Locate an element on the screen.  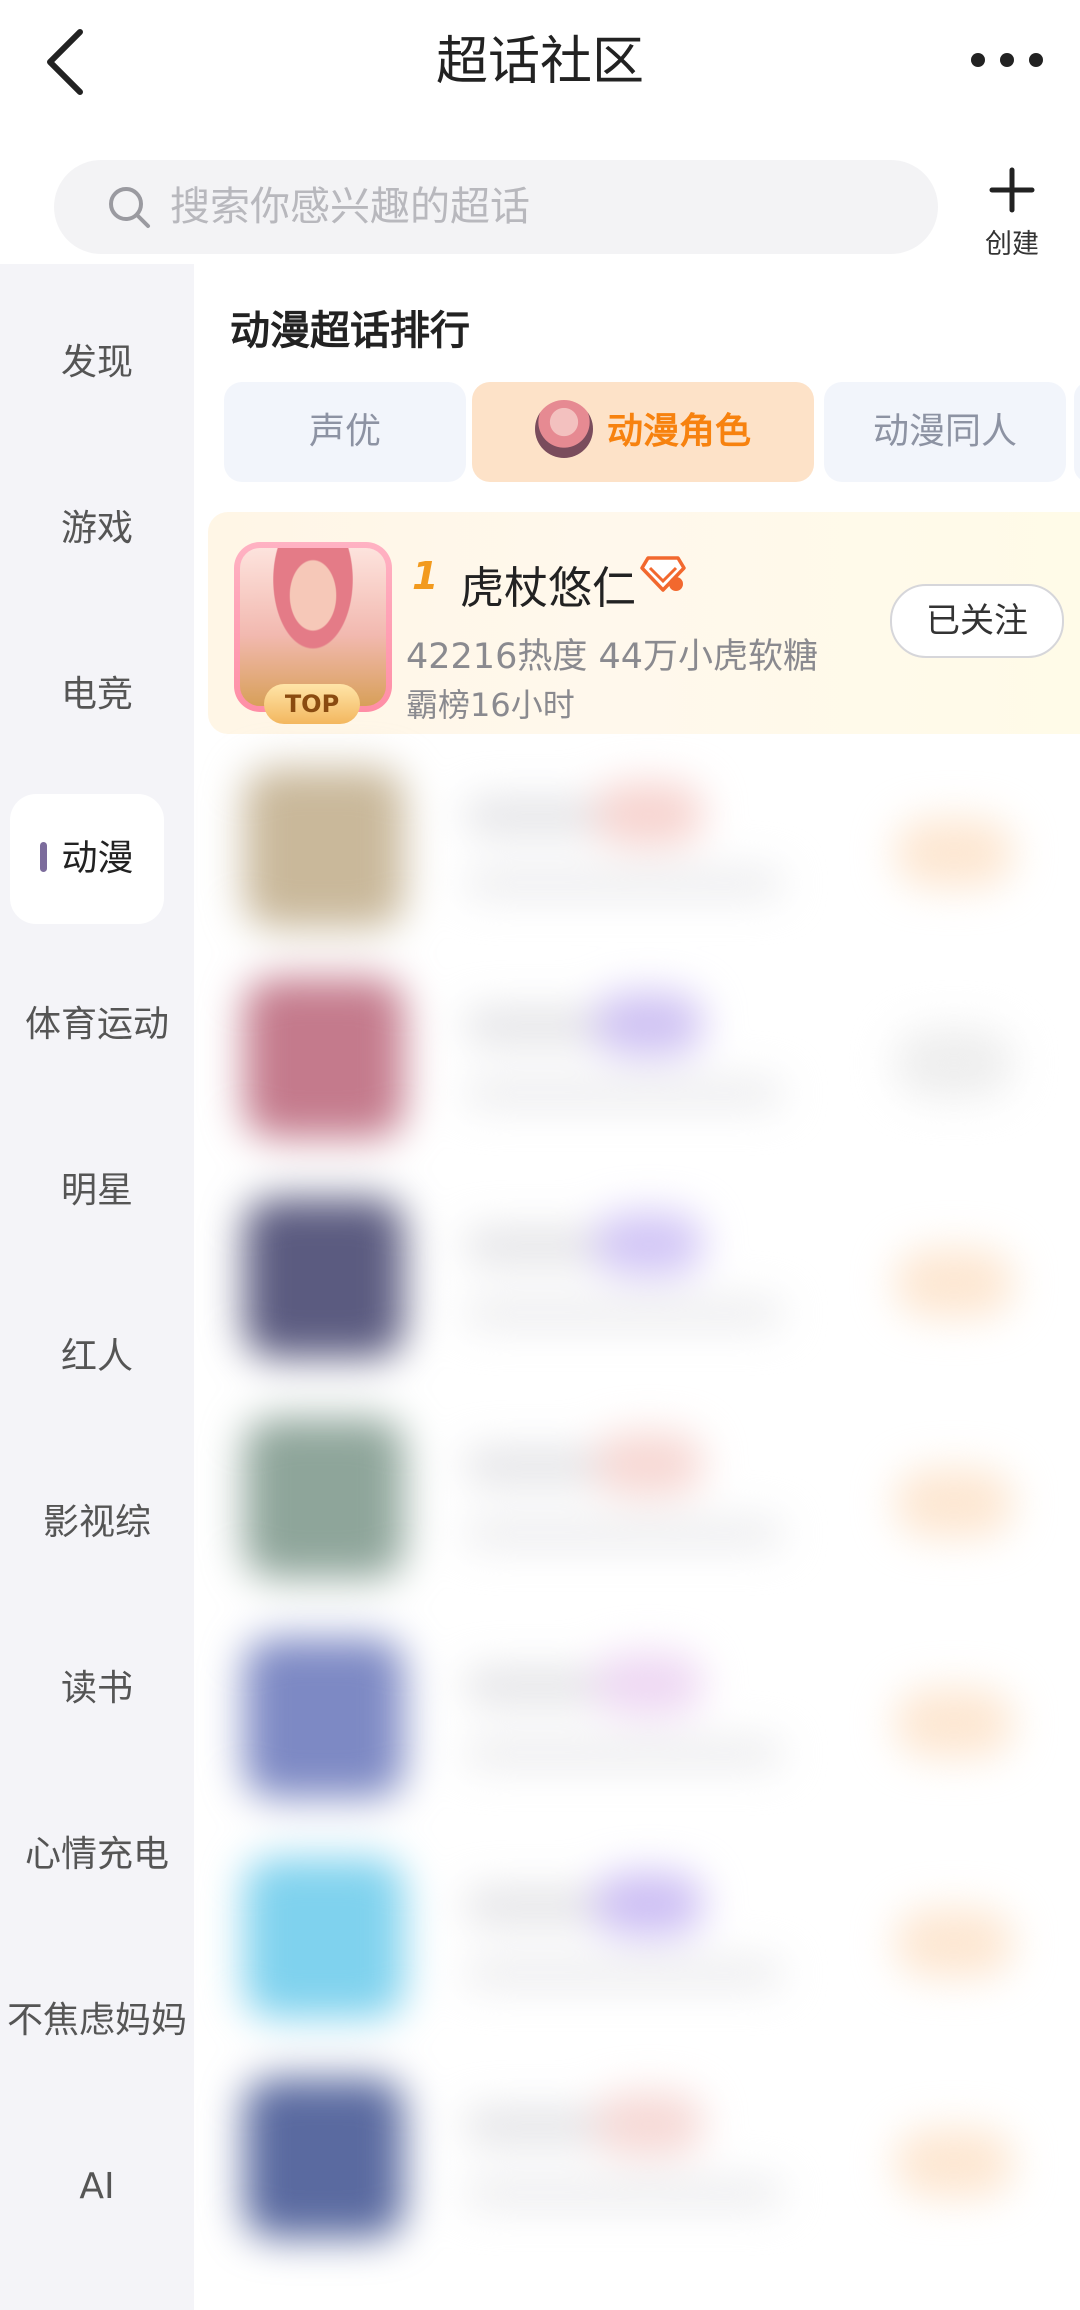
active-indicator is located at coordinates (44, 857).